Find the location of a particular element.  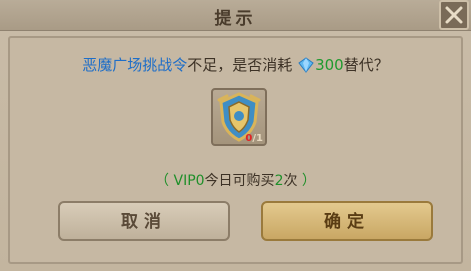

dialog-title-bar: 提示 is located at coordinates (235, 15).